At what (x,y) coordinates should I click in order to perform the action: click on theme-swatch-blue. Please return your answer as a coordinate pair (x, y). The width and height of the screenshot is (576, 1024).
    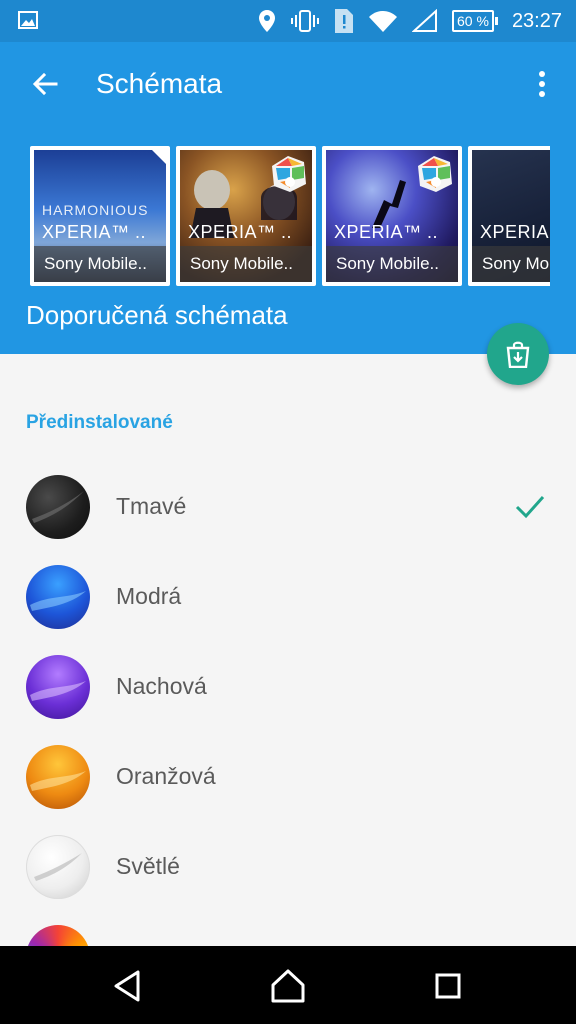
    Looking at the image, I should click on (58, 597).